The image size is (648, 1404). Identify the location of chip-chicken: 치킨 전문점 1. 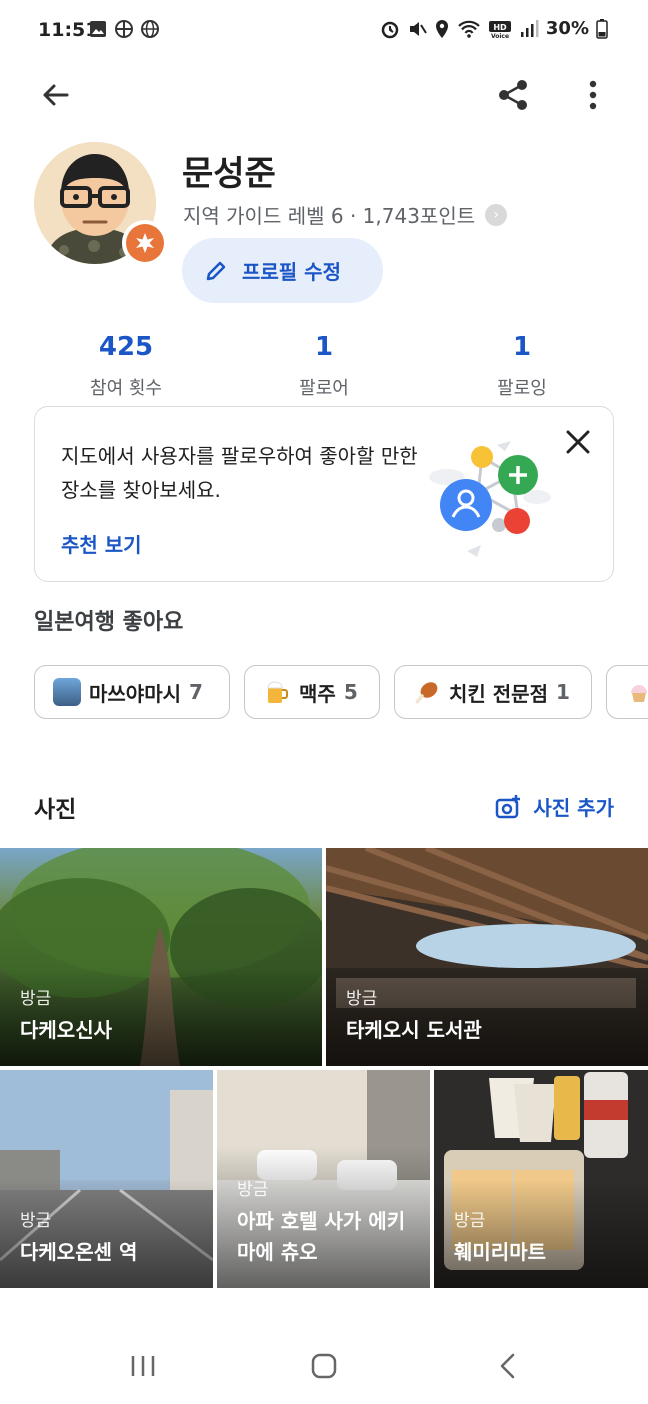
(493, 692).